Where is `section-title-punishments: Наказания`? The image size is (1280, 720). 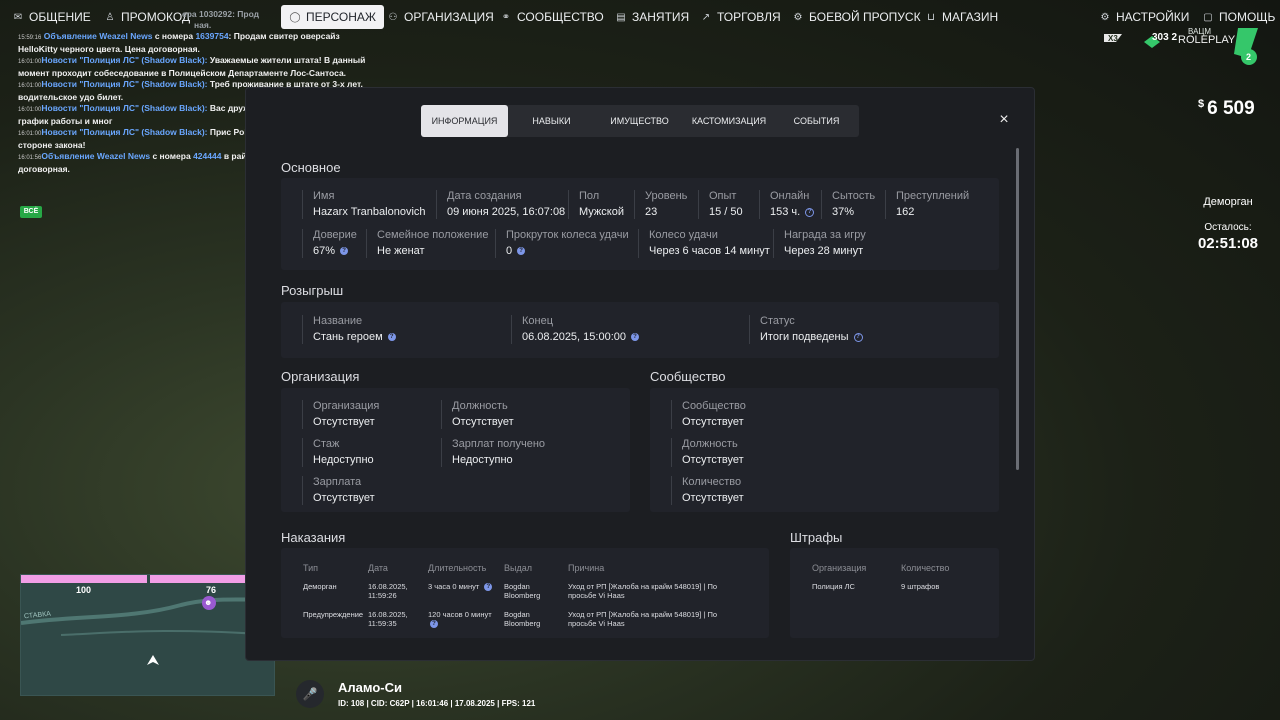 section-title-punishments: Наказания is located at coordinates (313, 537).